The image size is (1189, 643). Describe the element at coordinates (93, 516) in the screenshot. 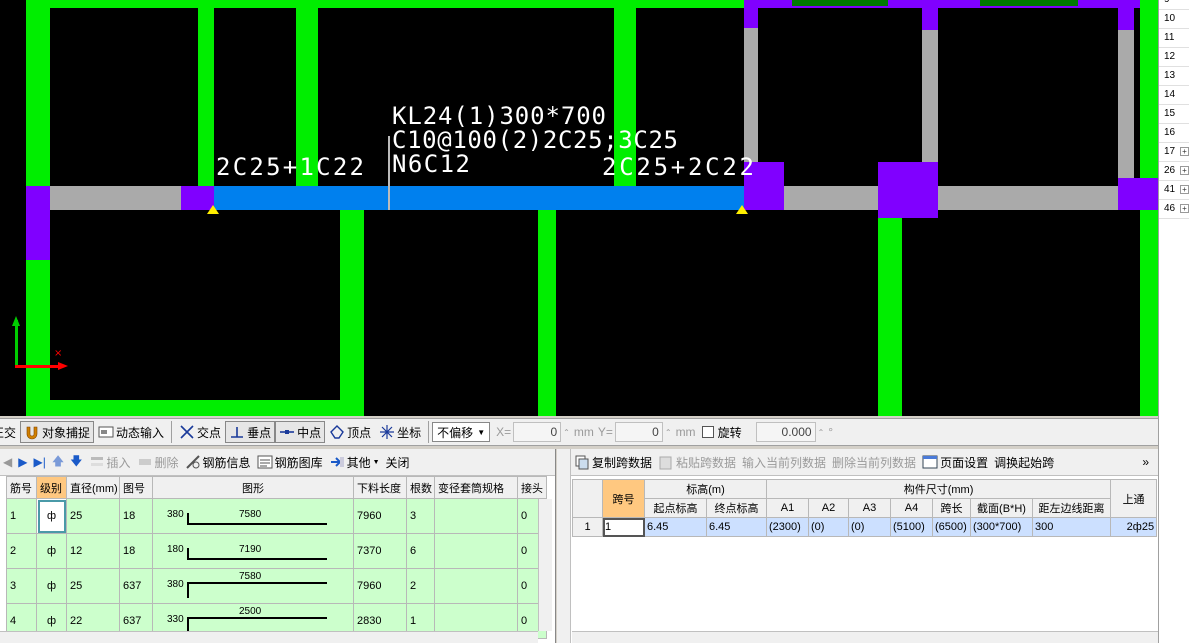

I see `cell-diameter: 25` at that location.